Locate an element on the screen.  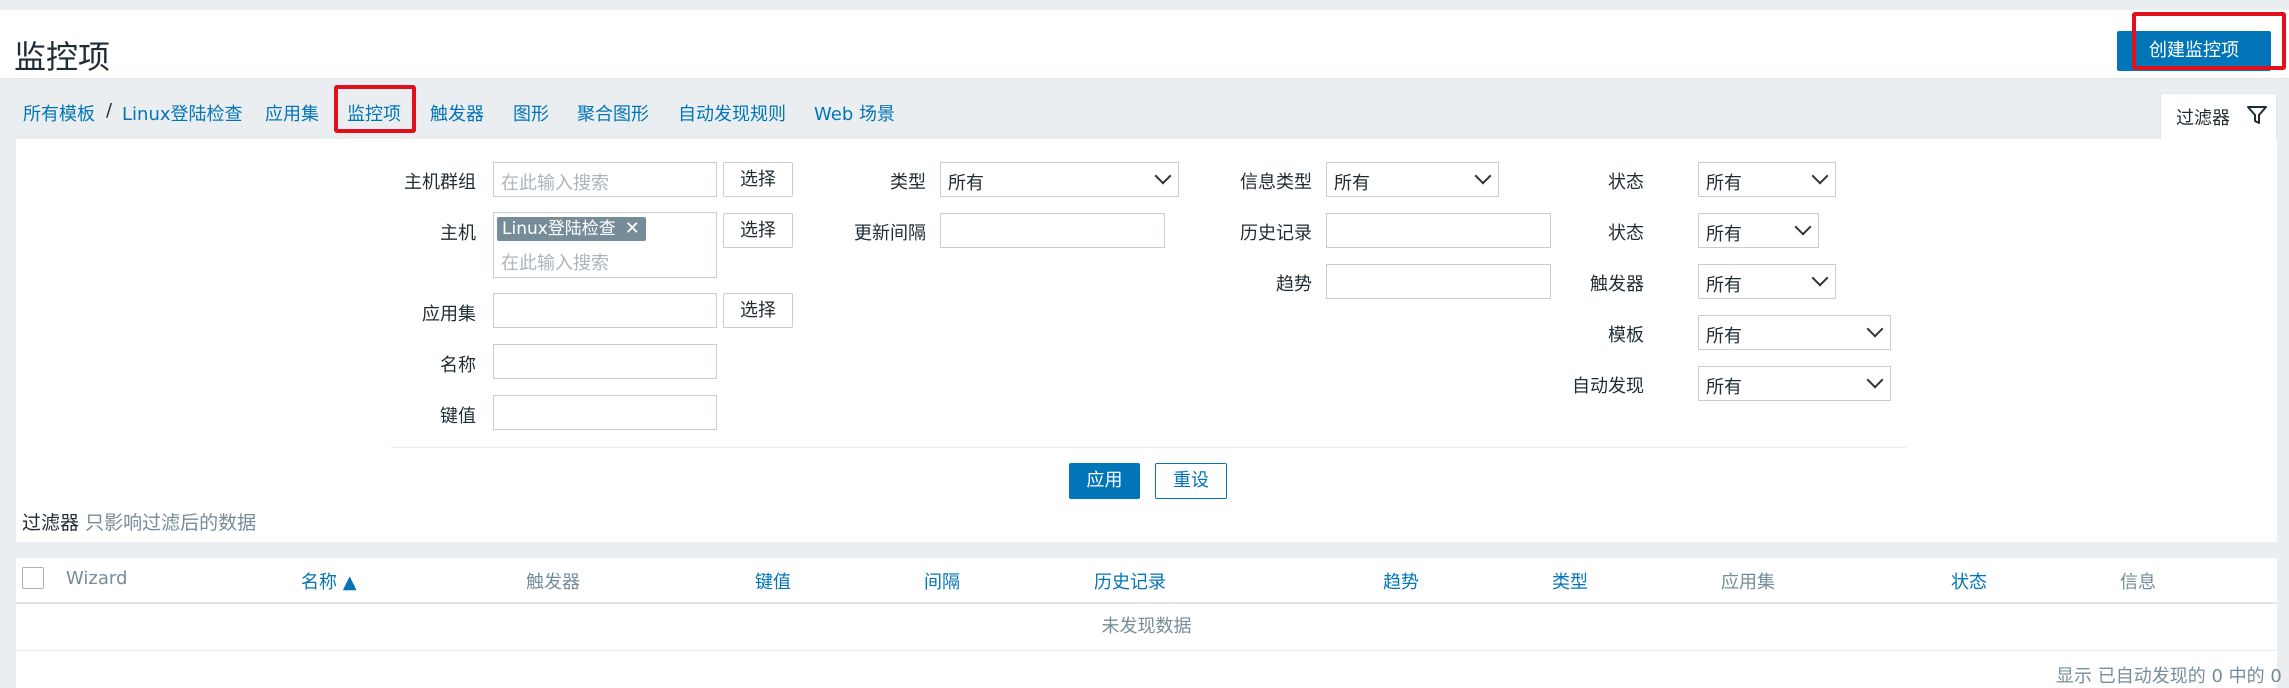
trends-input is located at coordinates (1438, 281).